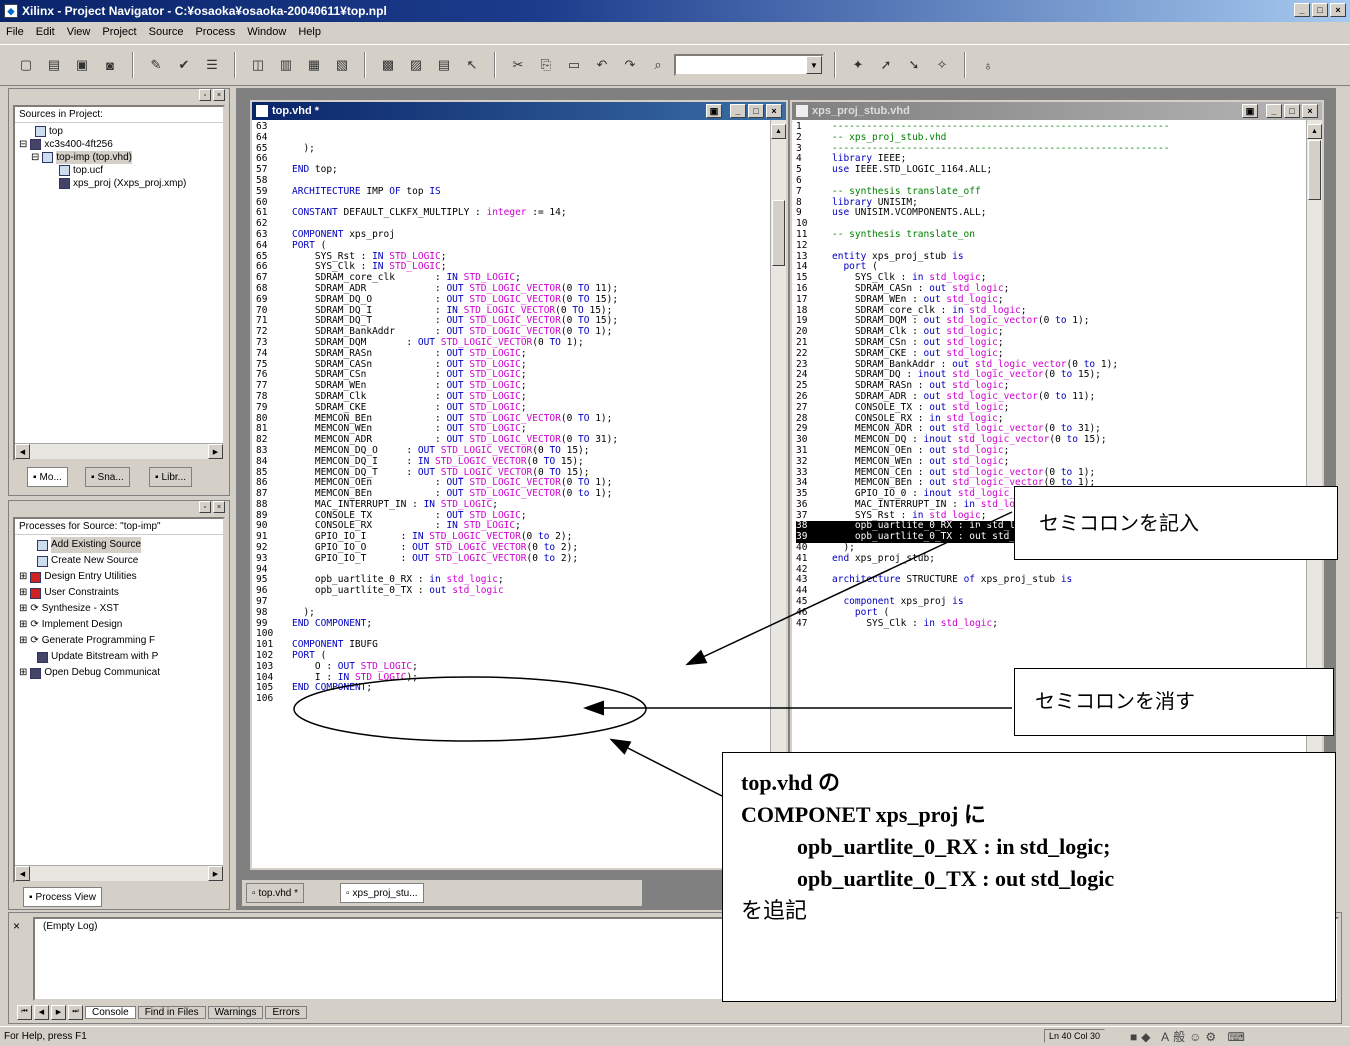  What do you see at coordinates (863, 814) in the screenshot?
I see `instruction-line: COMPONET xps_proj に` at bounding box center [863, 814].